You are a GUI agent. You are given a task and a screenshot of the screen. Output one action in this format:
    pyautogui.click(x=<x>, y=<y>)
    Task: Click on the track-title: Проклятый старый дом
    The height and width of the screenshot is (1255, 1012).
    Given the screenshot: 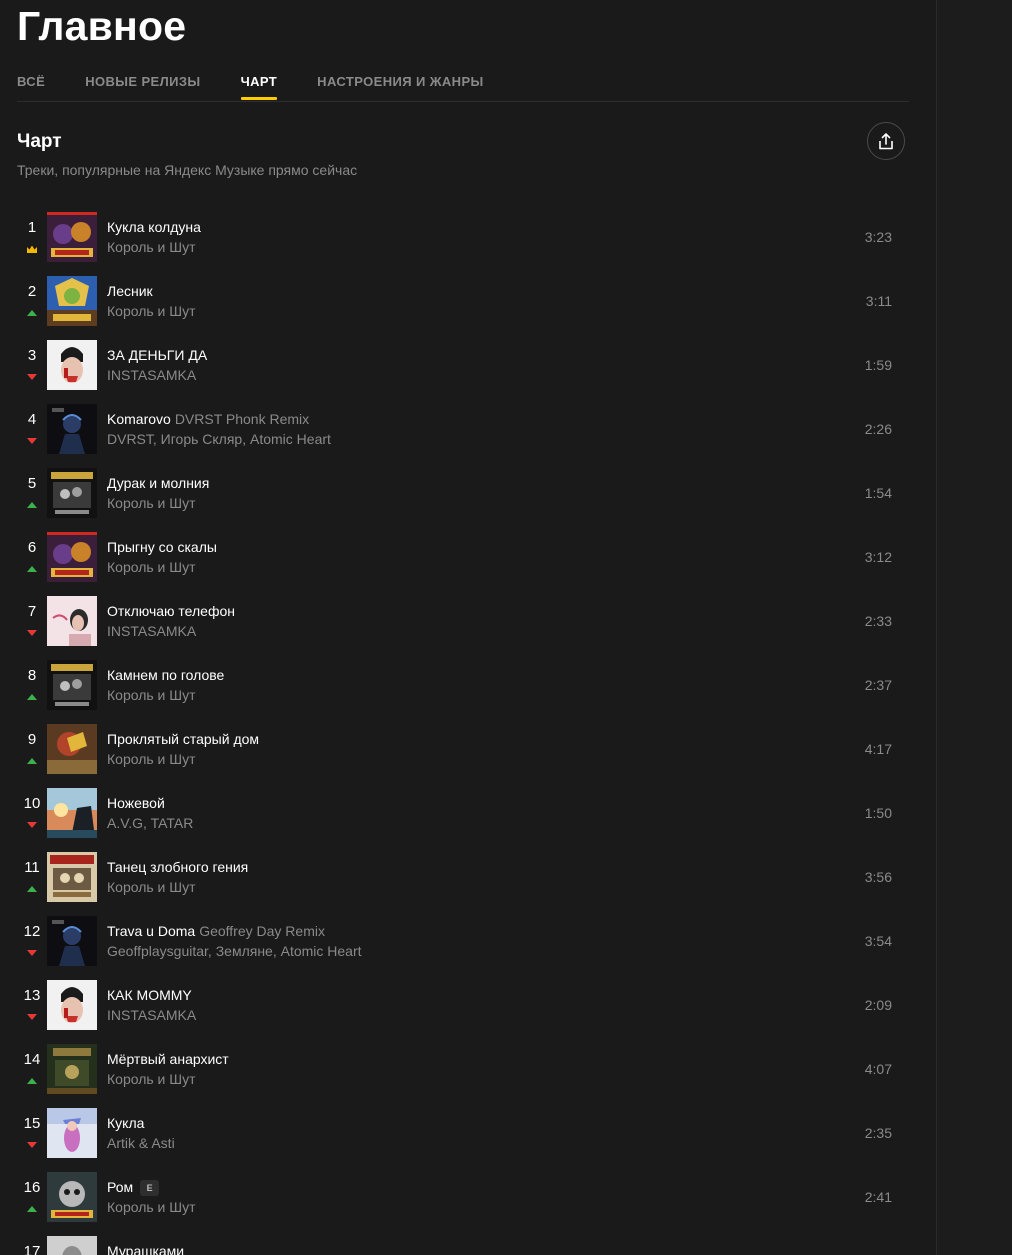 What is the action you would take?
    pyautogui.click(x=457, y=739)
    